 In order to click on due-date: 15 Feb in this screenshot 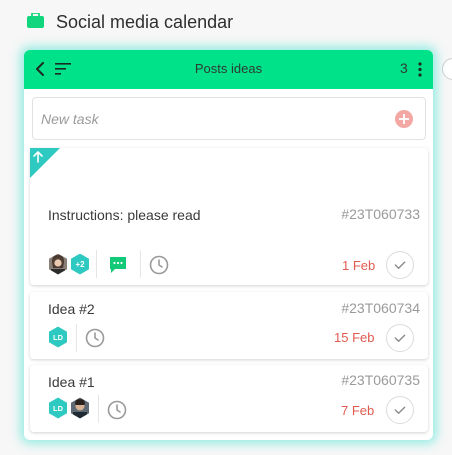, I will do `click(354, 337)`.